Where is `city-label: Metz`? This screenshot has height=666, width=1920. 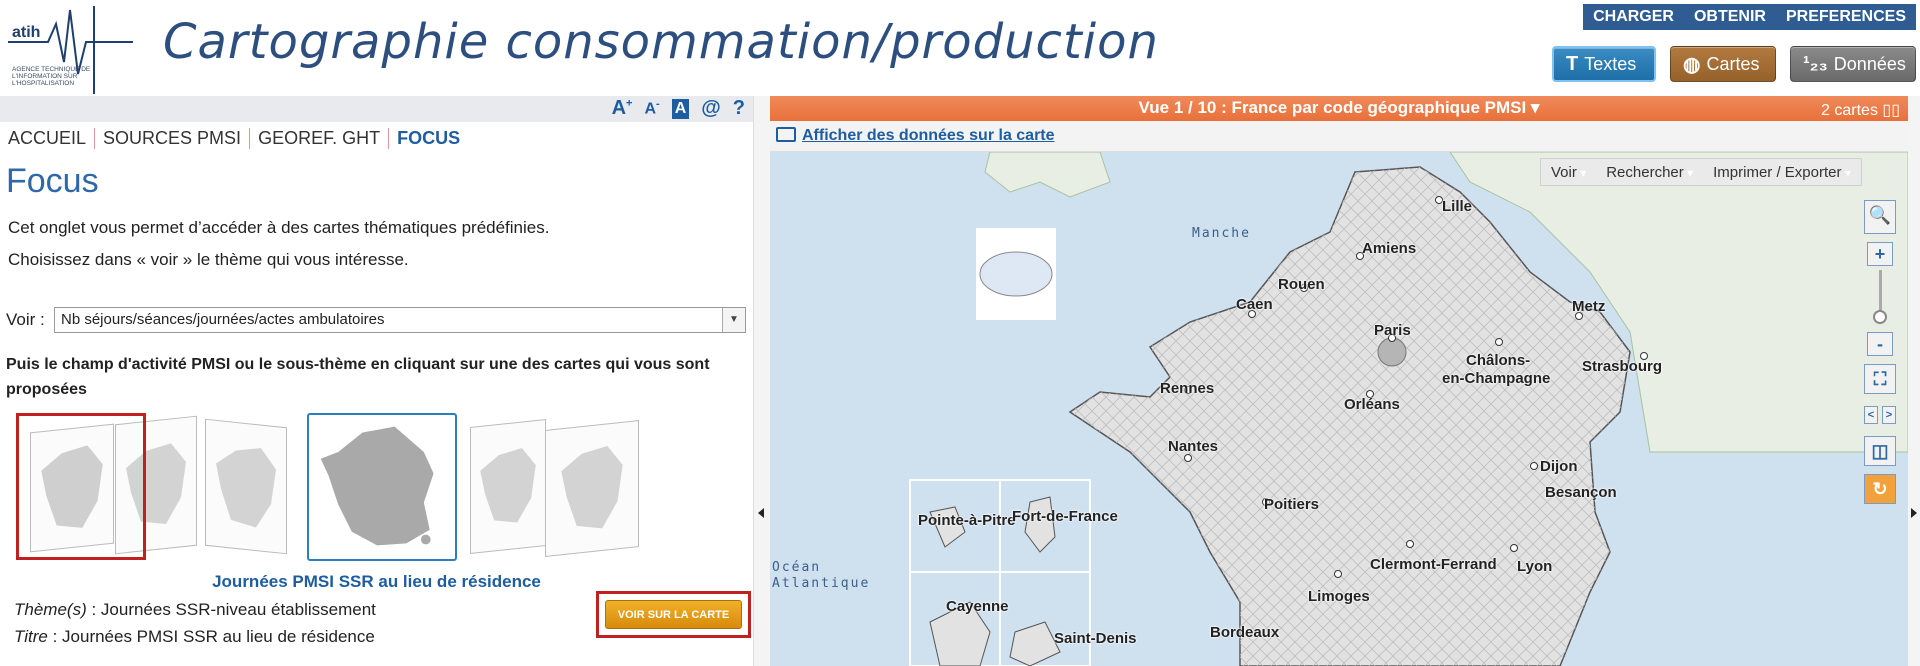
city-label: Metz is located at coordinates (1589, 306).